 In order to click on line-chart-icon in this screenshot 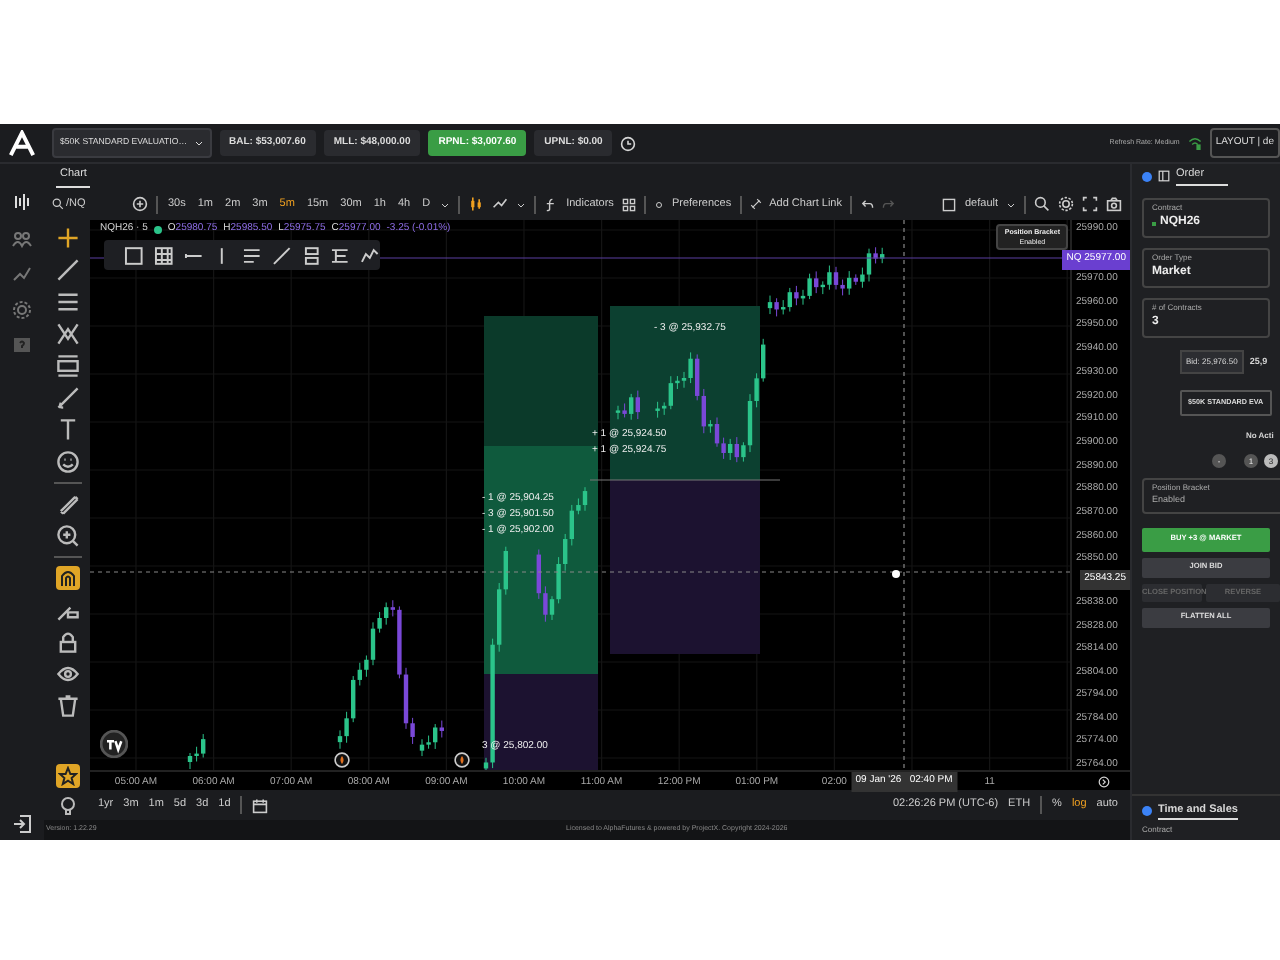, I will do `click(500, 204)`.